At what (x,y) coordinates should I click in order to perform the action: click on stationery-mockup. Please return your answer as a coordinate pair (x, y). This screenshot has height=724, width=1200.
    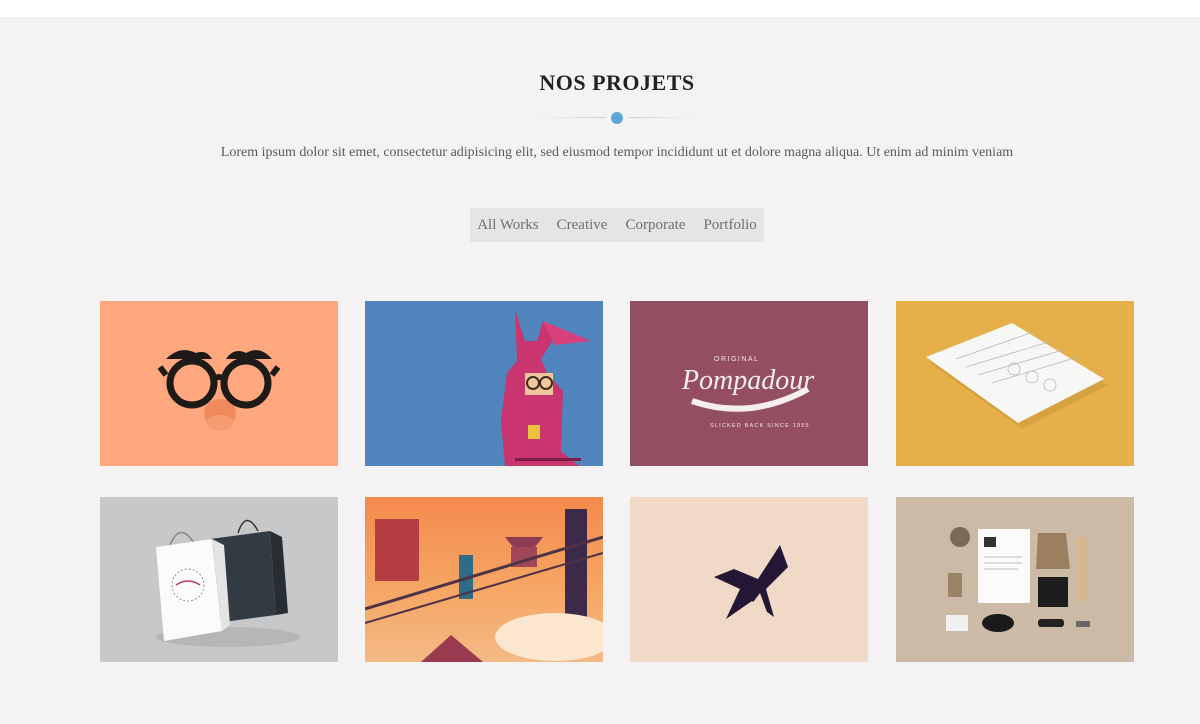
    Looking at the image, I should click on (1017, 376).